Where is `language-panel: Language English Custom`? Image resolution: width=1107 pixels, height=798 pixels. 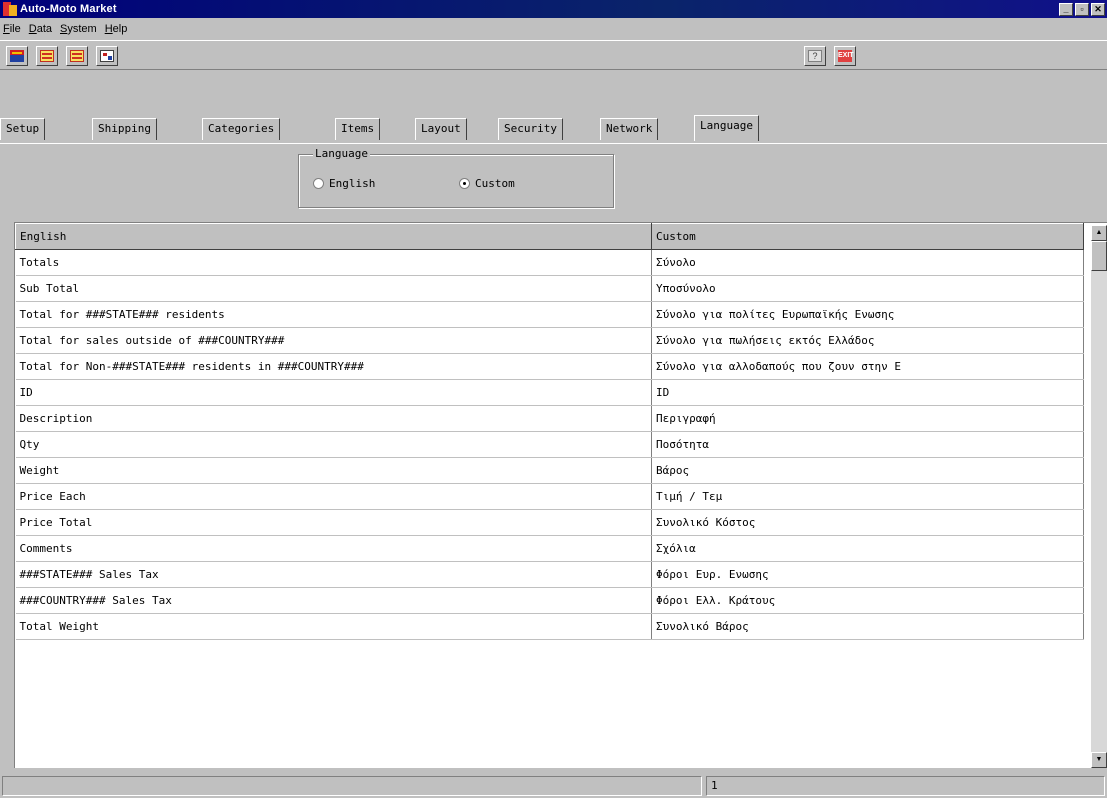
language-panel: Language English Custom is located at coordinates (557, 181).